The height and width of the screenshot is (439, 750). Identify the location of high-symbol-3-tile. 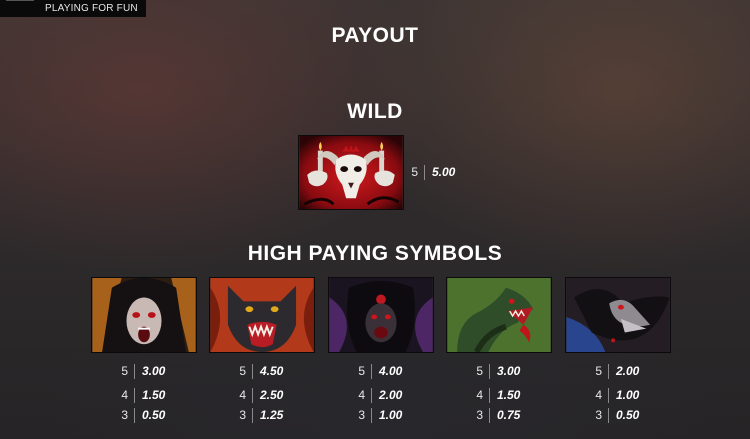
(381, 315).